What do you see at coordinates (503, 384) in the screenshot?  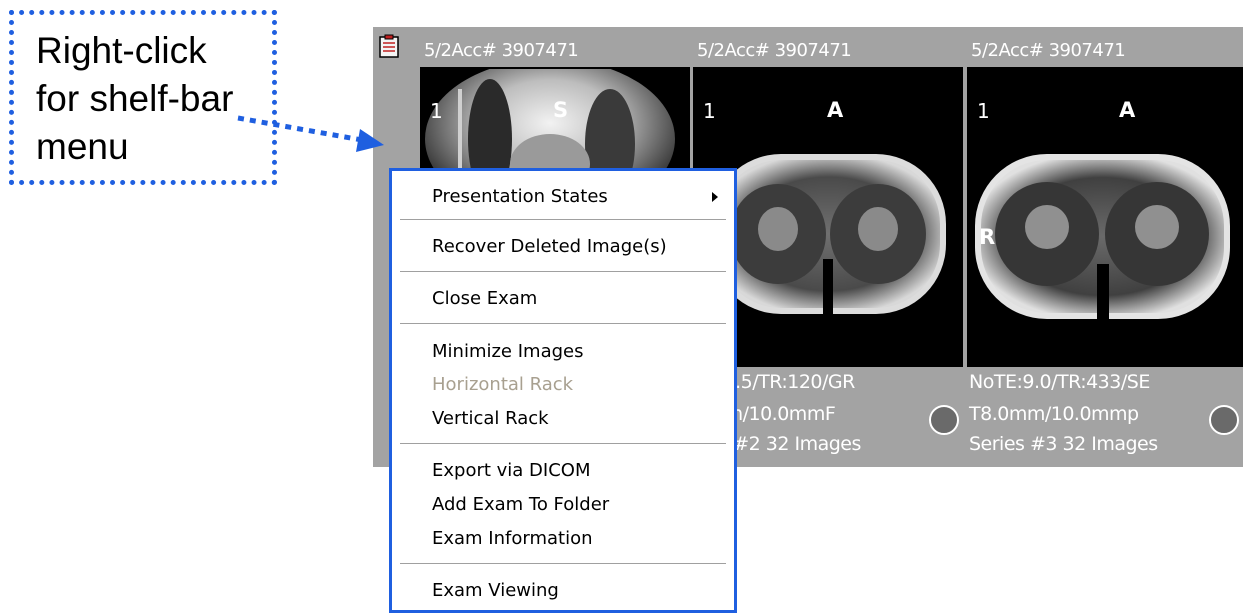 I see `menu-item-label: Horizontal Rack` at bounding box center [503, 384].